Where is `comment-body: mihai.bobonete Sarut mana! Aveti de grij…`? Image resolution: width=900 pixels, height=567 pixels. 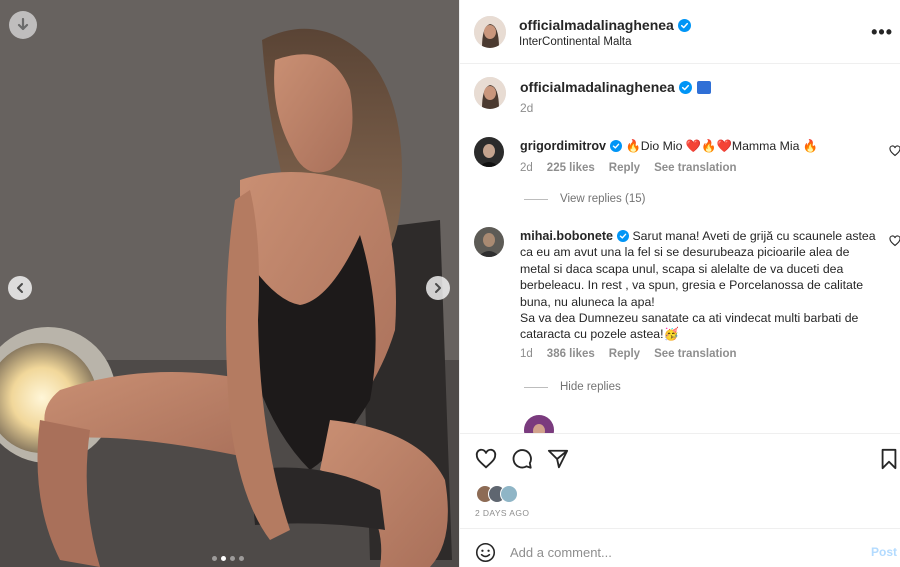
comment-body: mihai.bobonete Sarut mana! Aveti de grij… is located at coordinates (701, 285).